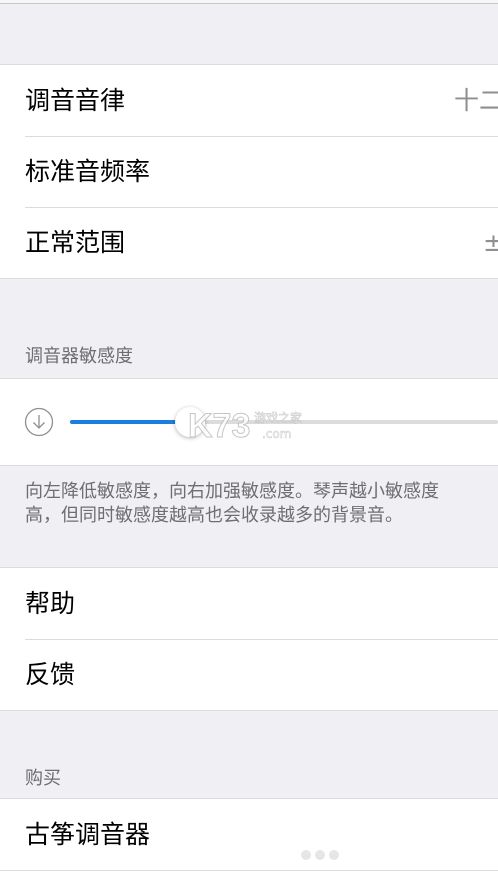 The image size is (498, 871). Describe the element at coordinates (249, 242) in the screenshot. I see `normal-range-row: 正常范围 ±` at that location.